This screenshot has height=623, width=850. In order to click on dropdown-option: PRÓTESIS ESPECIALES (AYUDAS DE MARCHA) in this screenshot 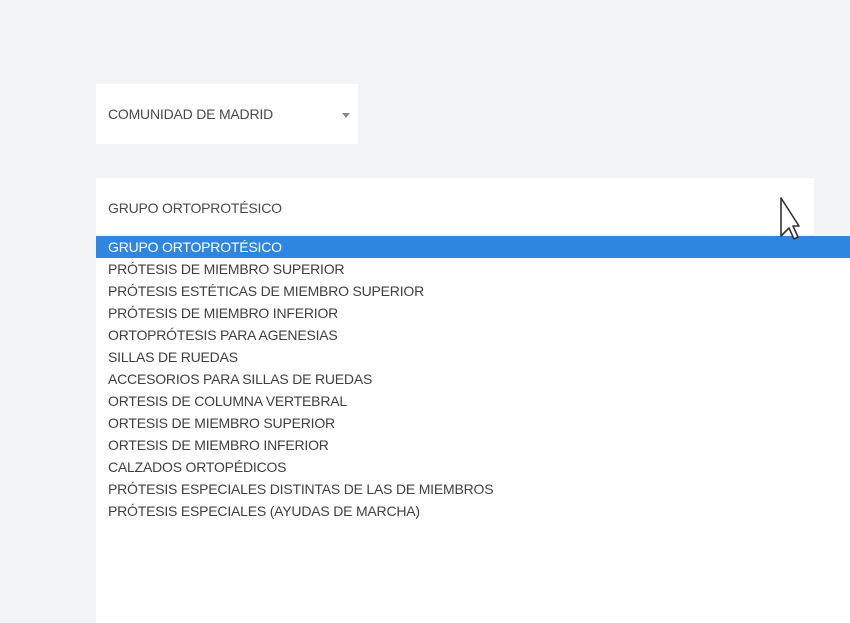, I will do `click(473, 511)`.